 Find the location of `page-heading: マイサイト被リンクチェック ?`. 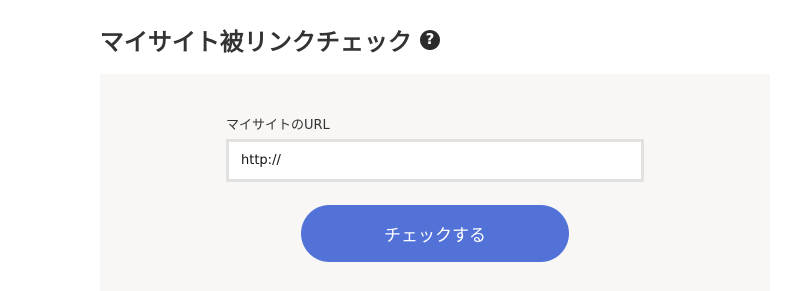

page-heading: マイサイト被リンクチェック ? is located at coordinates (270, 39).